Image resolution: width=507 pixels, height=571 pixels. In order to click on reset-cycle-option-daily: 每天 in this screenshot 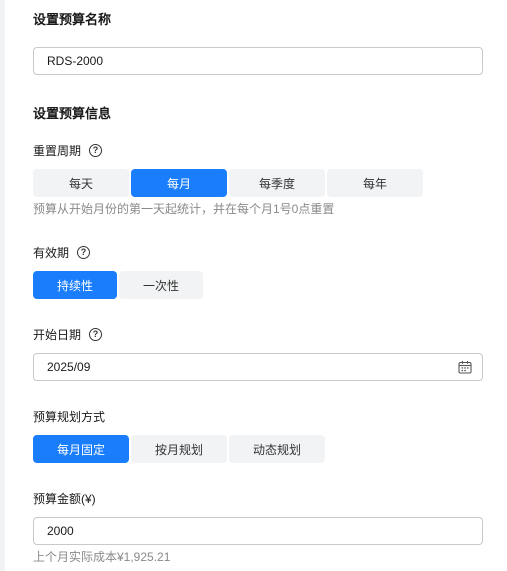, I will do `click(81, 183)`.